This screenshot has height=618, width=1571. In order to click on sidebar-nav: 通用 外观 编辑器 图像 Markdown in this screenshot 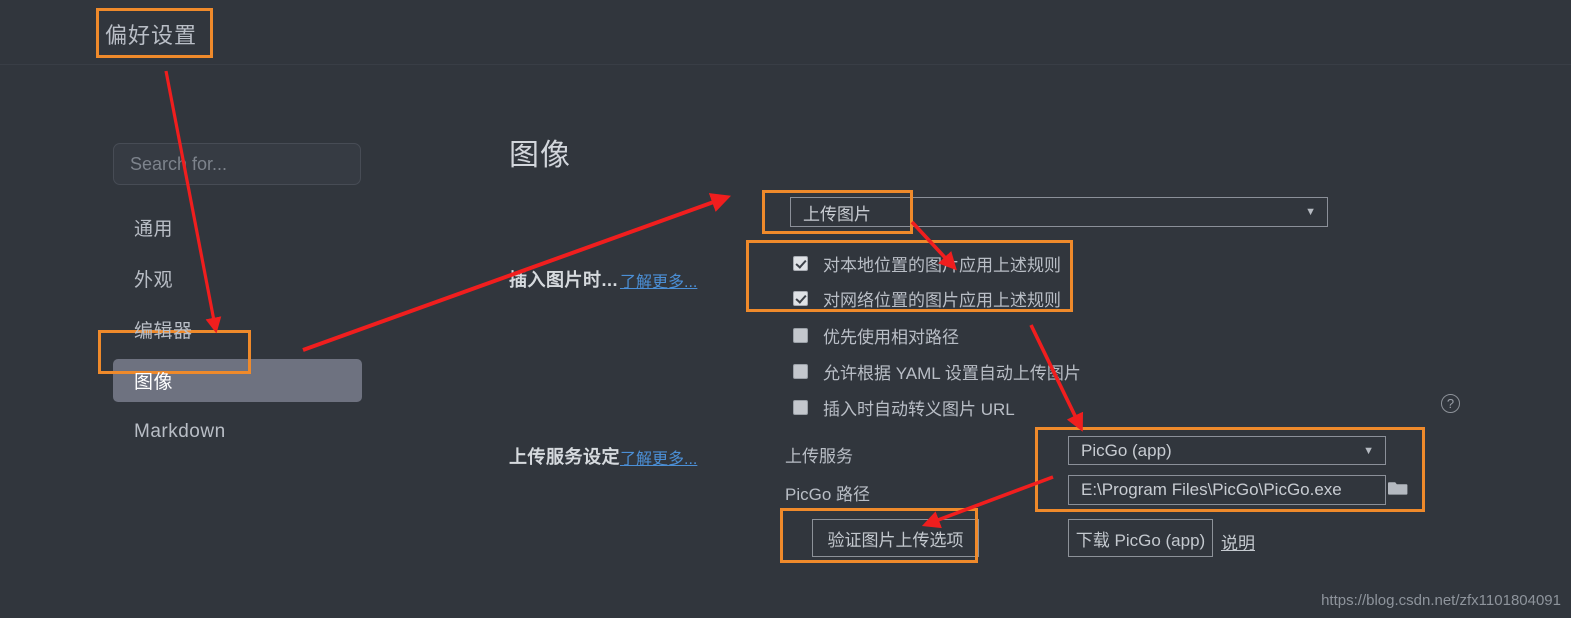, I will do `click(215, 333)`.